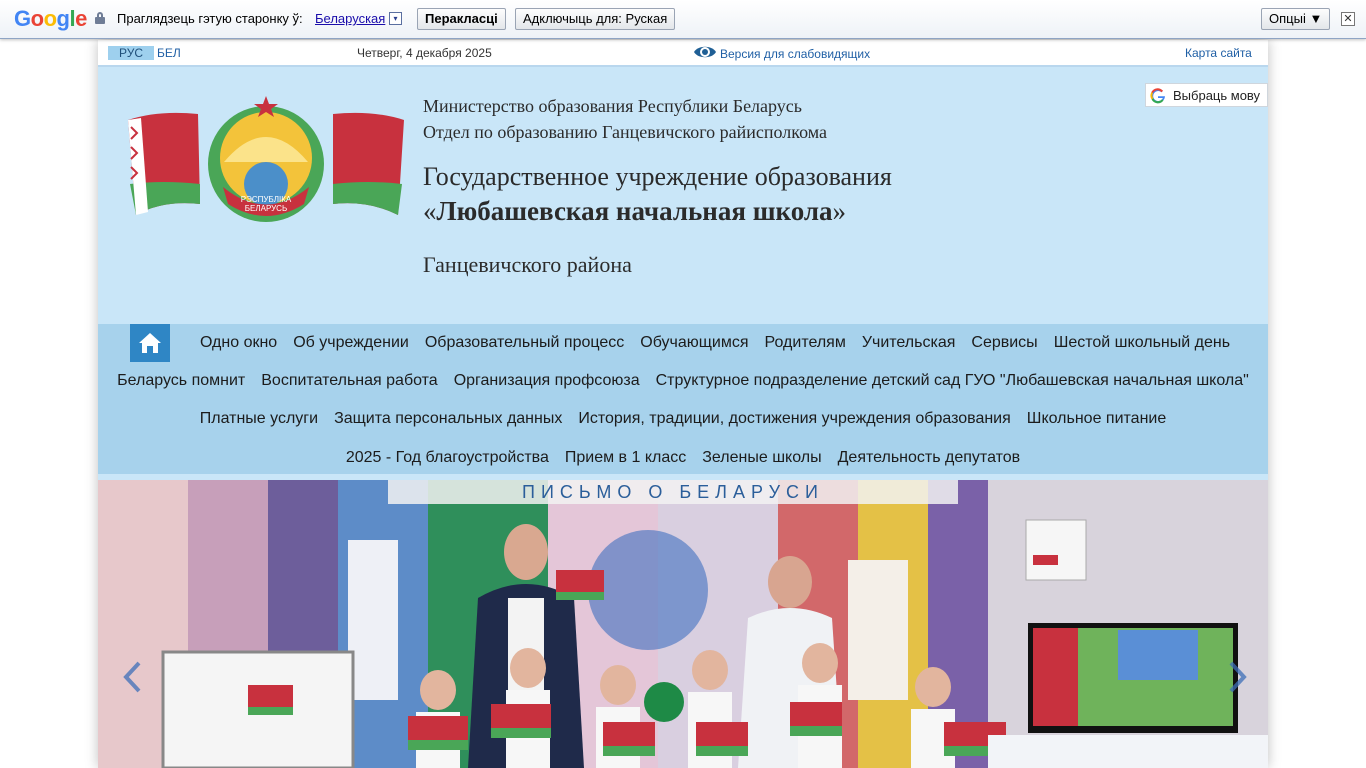 Image resolution: width=1366 pixels, height=768 pixels. What do you see at coordinates (132, 677) in the screenshot?
I see `chevron-left-icon` at bounding box center [132, 677].